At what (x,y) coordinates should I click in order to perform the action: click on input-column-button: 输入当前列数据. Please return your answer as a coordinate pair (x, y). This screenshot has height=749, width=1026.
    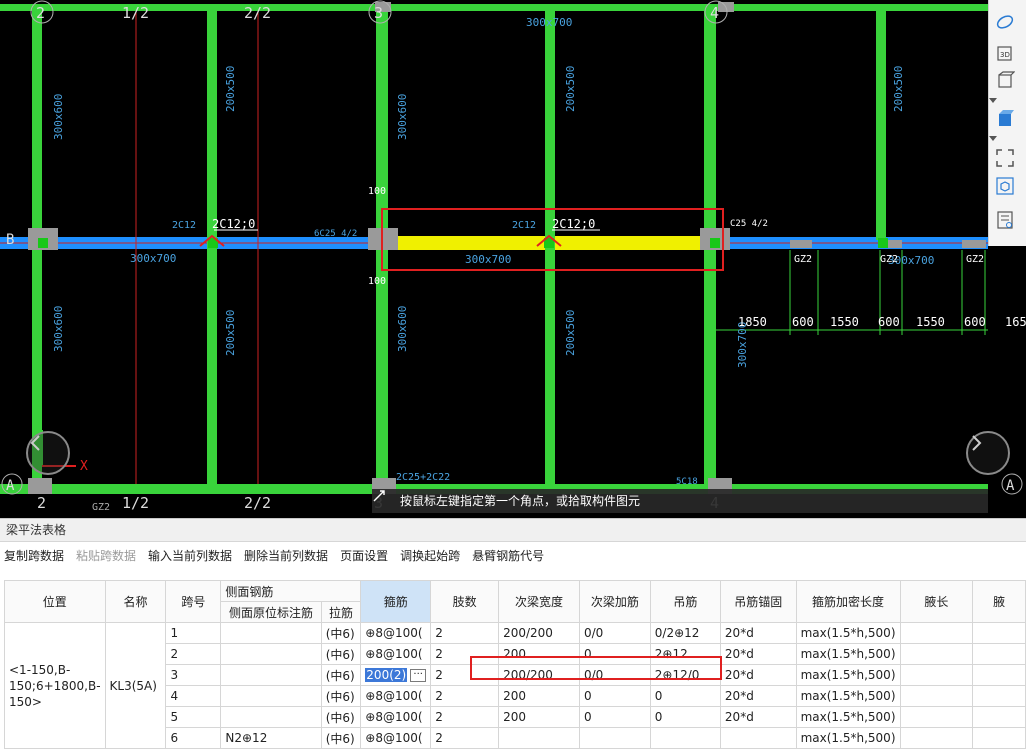
    Looking at the image, I should click on (190, 555).